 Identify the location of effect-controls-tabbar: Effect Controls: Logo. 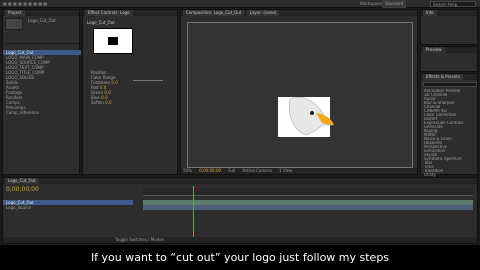
(130, 13).